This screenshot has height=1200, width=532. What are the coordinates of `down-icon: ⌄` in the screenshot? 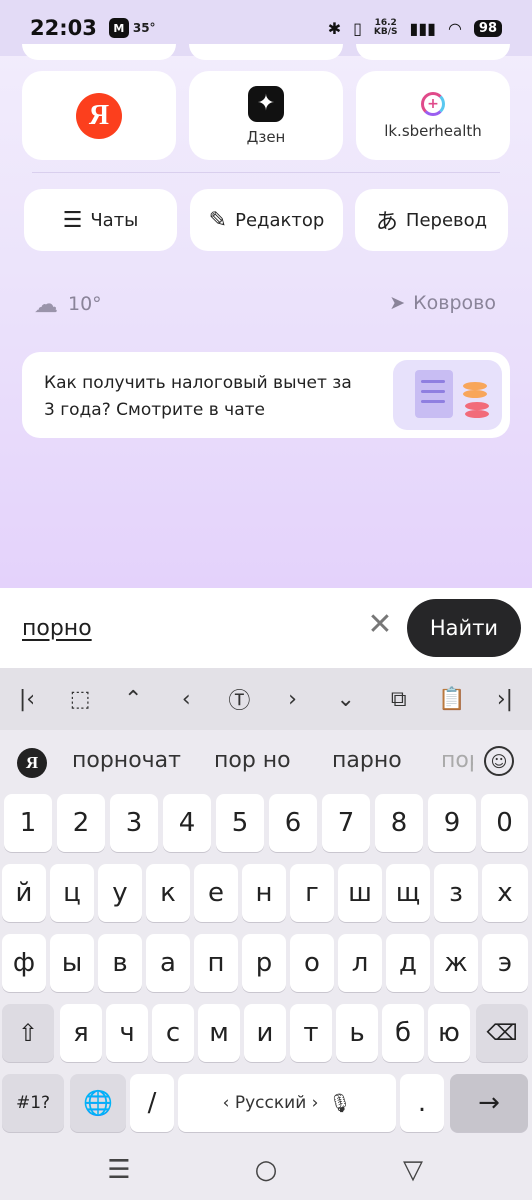 It's located at (346, 699).